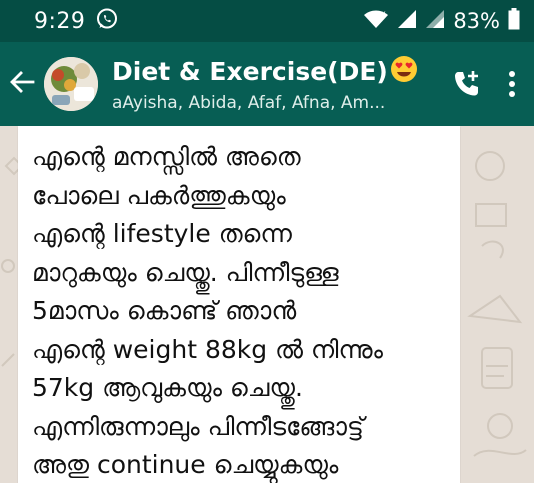 The height and width of the screenshot is (483, 534). What do you see at coordinates (493, 84) in the screenshot?
I see `header-actions` at bounding box center [493, 84].